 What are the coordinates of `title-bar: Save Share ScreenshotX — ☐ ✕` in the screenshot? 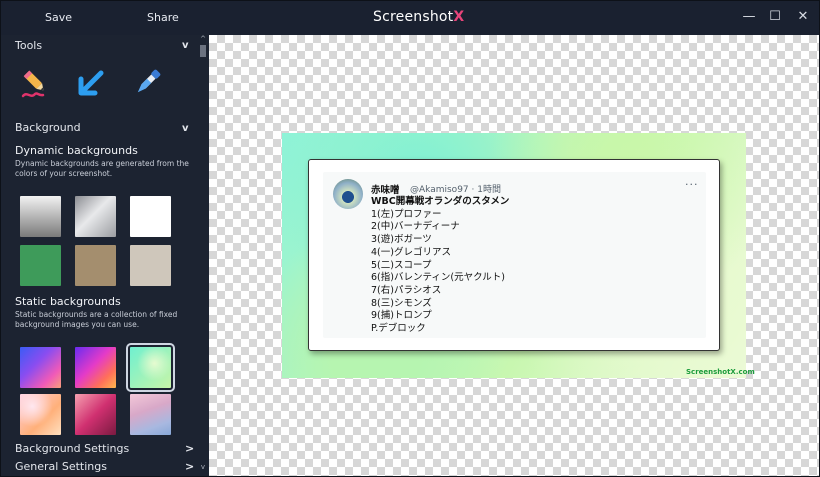 It's located at (410, 18).